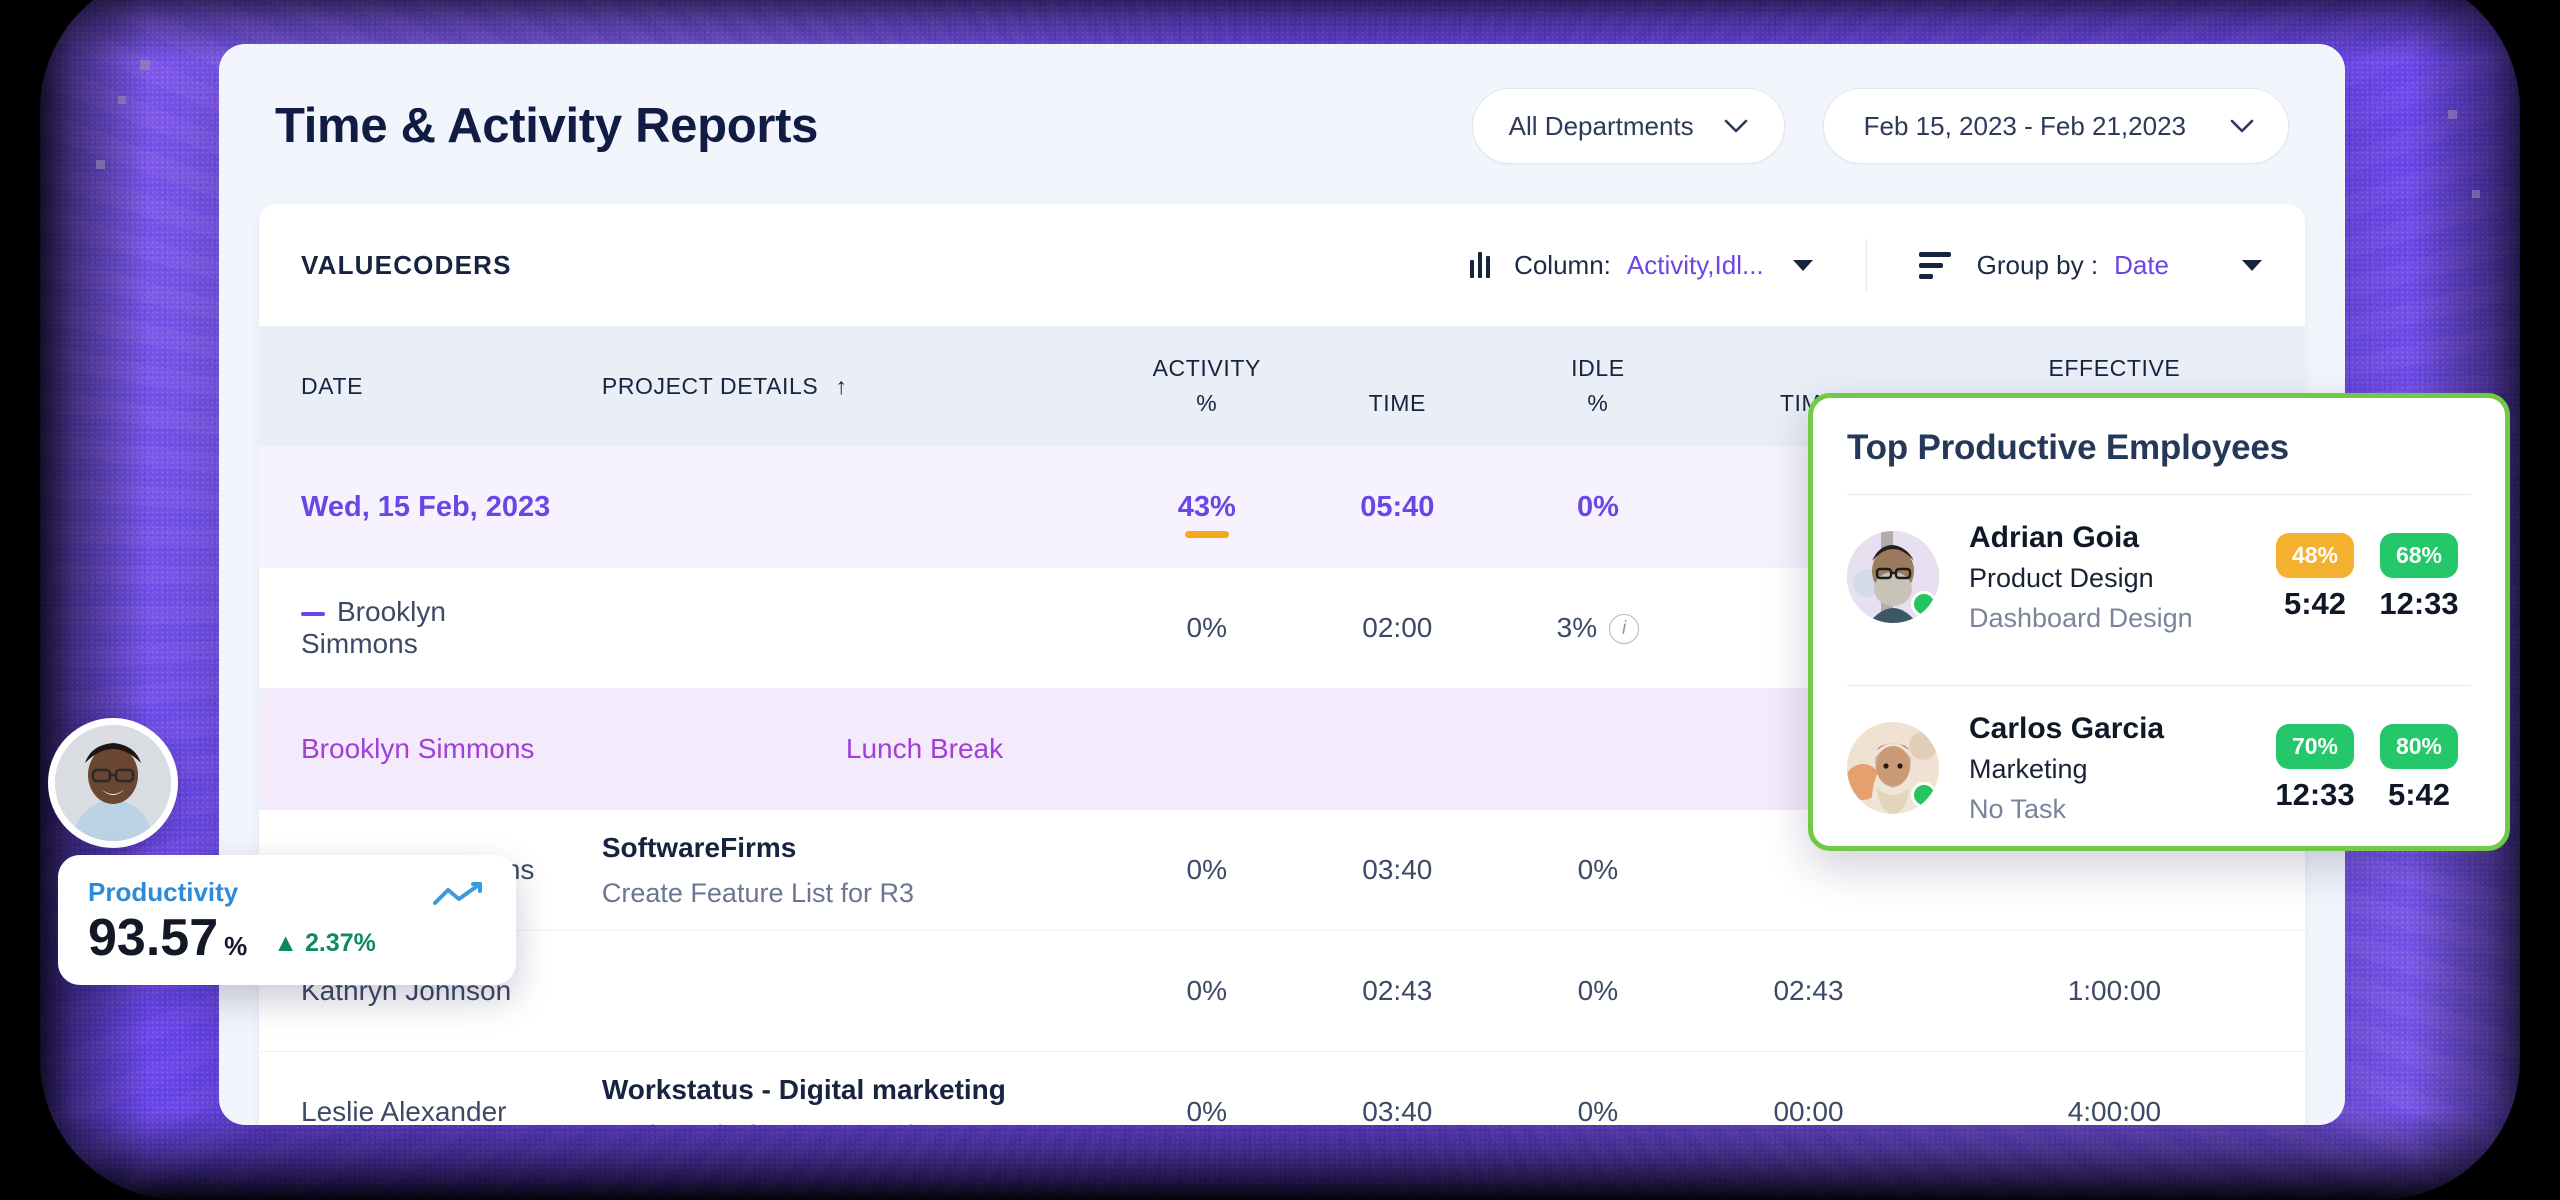  I want to click on productivity-delta: ▲ 2.37%, so click(324, 943).